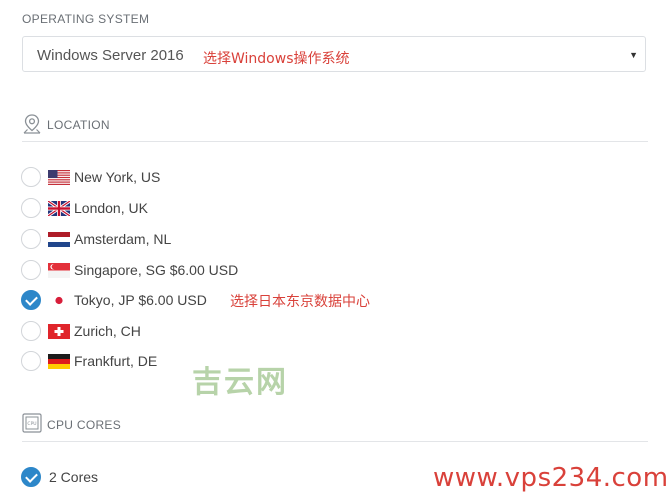 The height and width of the screenshot is (500, 668). Describe the element at coordinates (321, 209) in the screenshot. I see `location-option-london: London, UK` at that location.